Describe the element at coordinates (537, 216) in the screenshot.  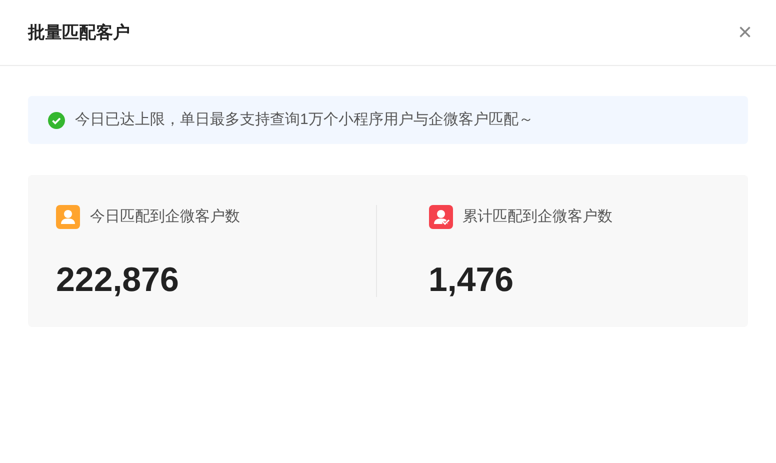
I see `stat-label: 累计匹配到企微客户数` at that location.